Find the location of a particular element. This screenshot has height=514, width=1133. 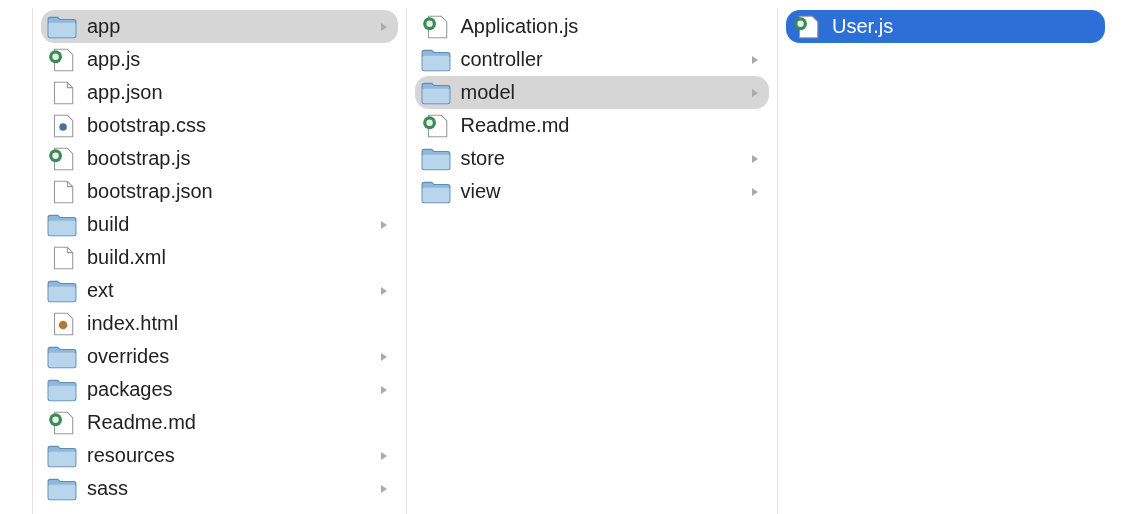

file-name: packages is located at coordinates (130, 389).